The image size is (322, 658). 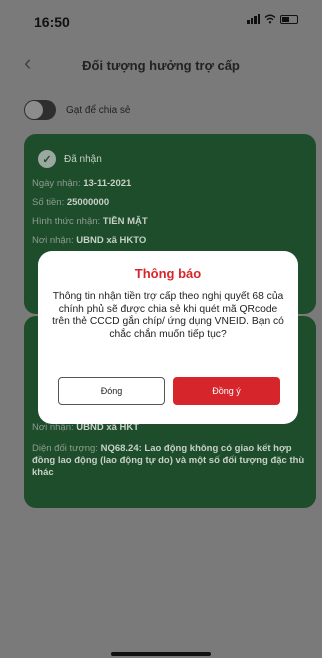 What do you see at coordinates (226, 391) in the screenshot?
I see `confirm-button: Đồng ý` at bounding box center [226, 391].